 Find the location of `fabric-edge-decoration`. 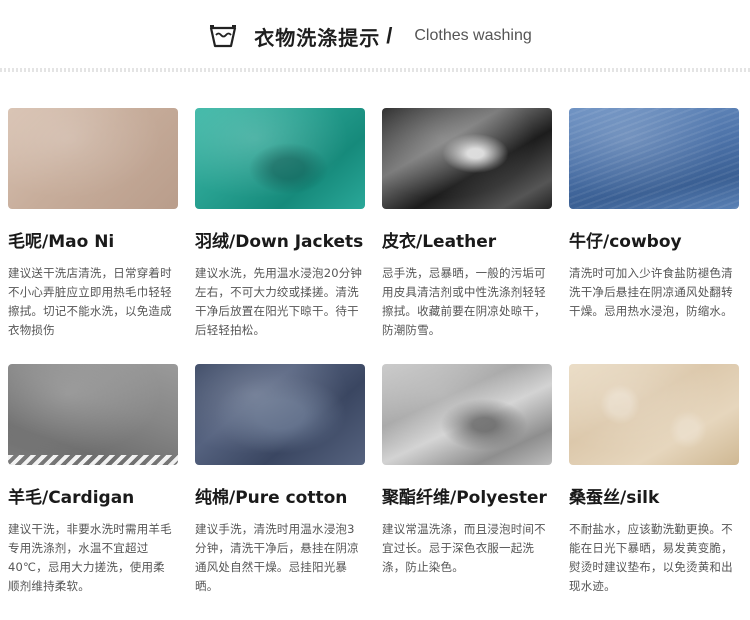

fabric-edge-decoration is located at coordinates (93, 460).